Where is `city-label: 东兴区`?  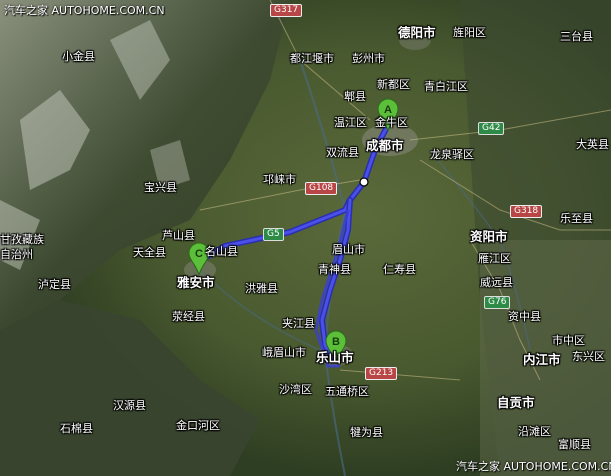 city-label: 东兴区 is located at coordinates (588, 356).